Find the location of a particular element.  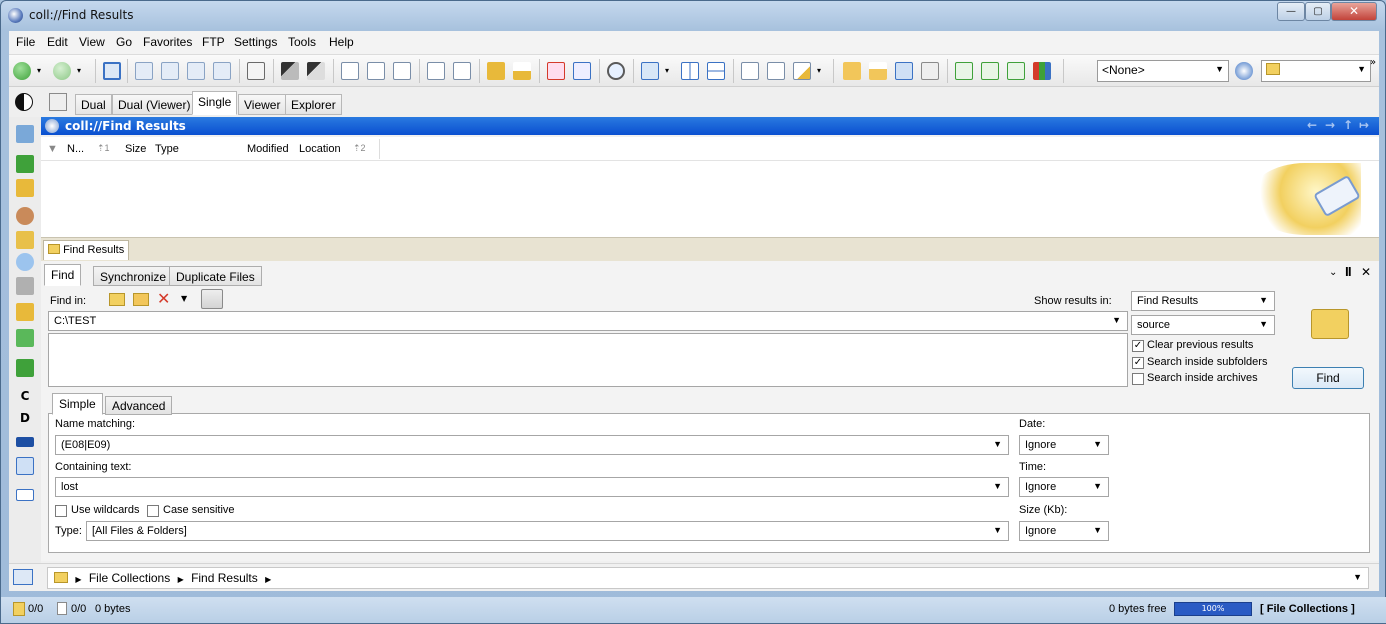

close-panel-icon: ✕ is located at coordinates (1366, 272).